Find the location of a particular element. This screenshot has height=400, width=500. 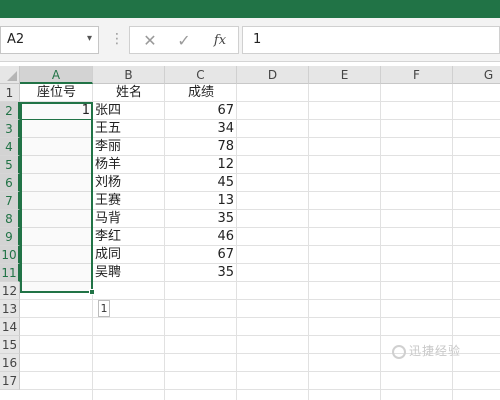

cell-score: 46 is located at coordinates (201, 237).